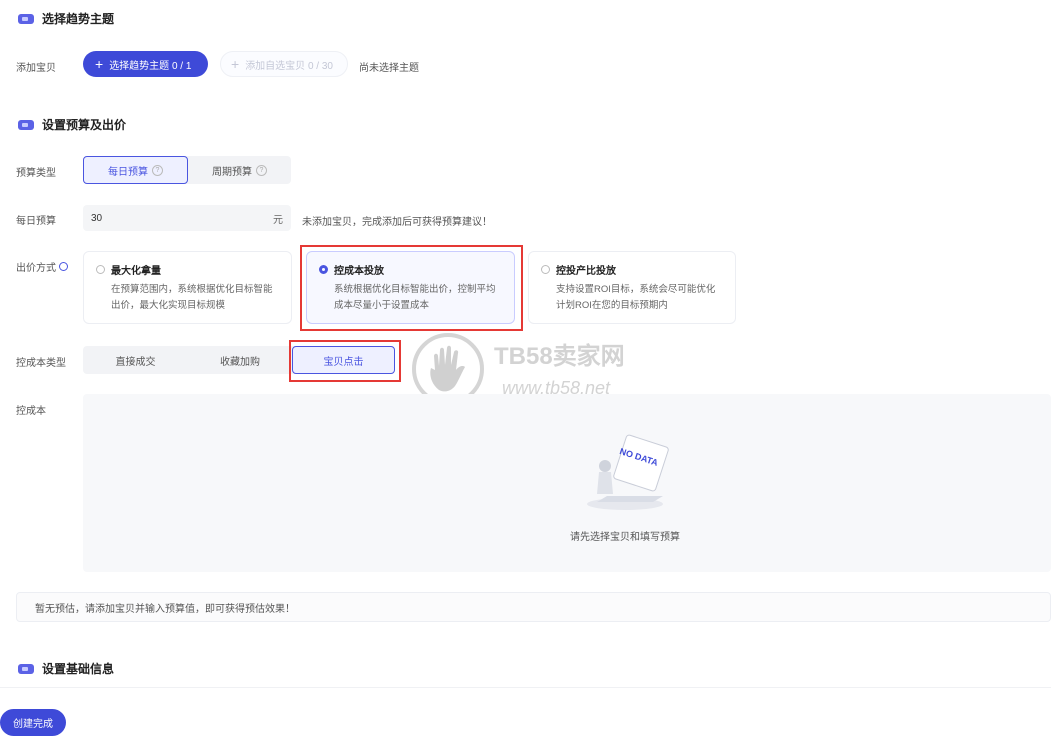 This screenshot has height=744, width=1051. Describe the element at coordinates (33, 722) in the screenshot. I see `create-complete-button: 创建完成` at that location.